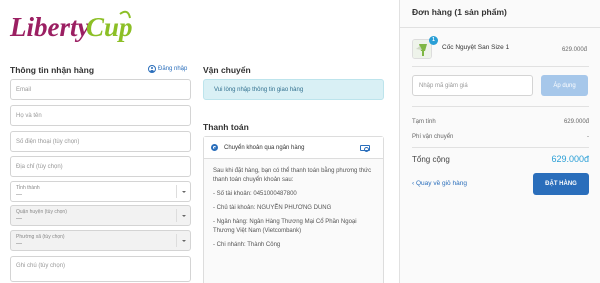 The image size is (600, 283). Describe the element at coordinates (100, 215) in the screenshot. I see `district-select: Quận huyện (tùy chọn) ---` at that location.